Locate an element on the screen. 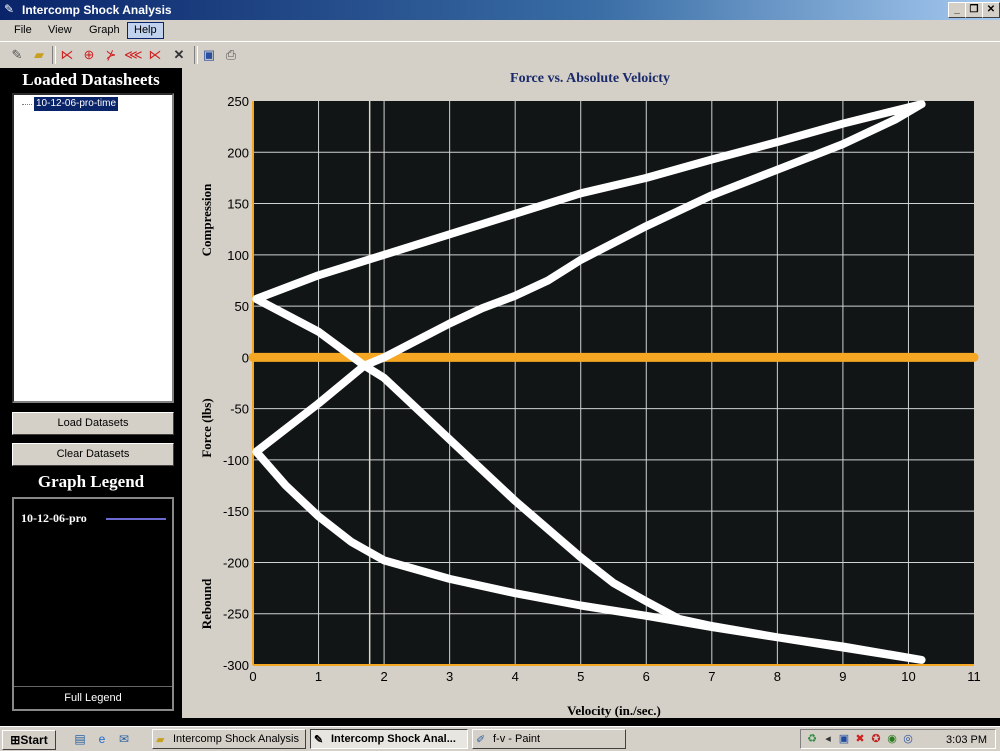  x-tick-label: 10 is located at coordinates (908, 676).